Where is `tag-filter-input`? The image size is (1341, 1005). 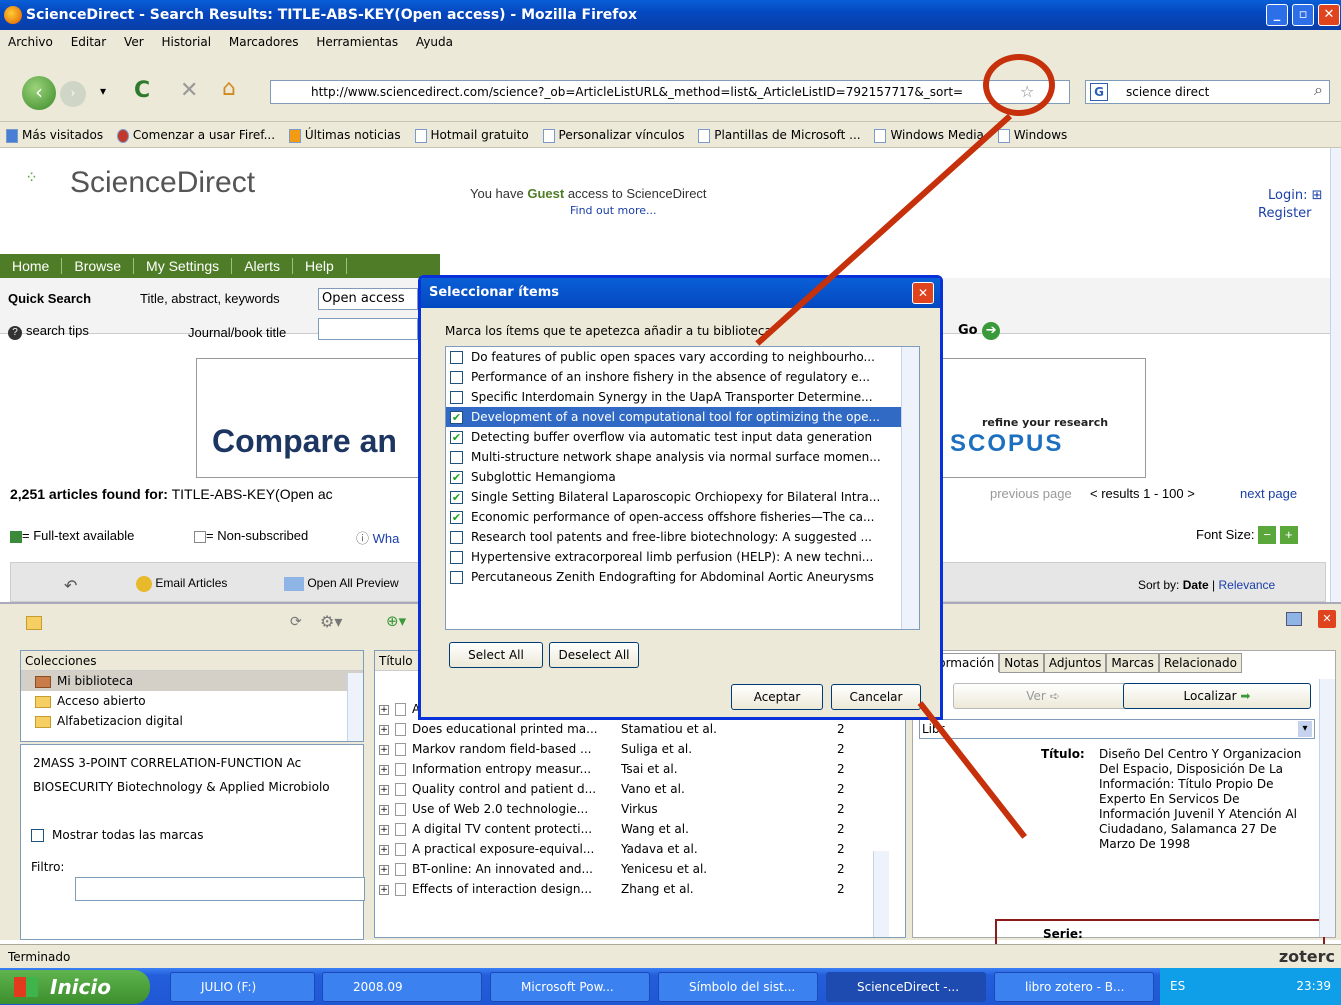
tag-filter-input is located at coordinates (220, 889).